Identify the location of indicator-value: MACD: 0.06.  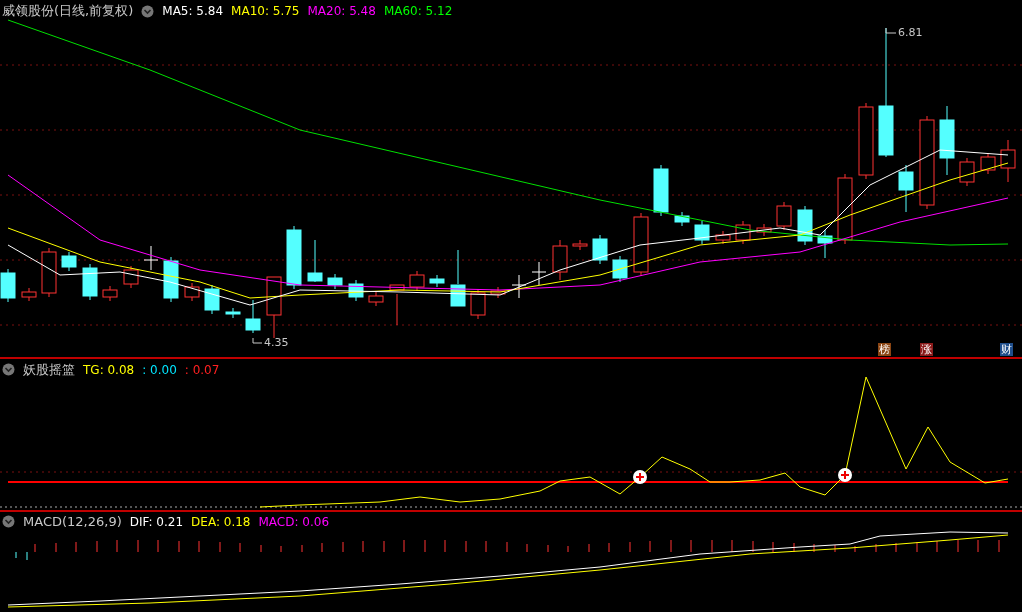
(293, 521).